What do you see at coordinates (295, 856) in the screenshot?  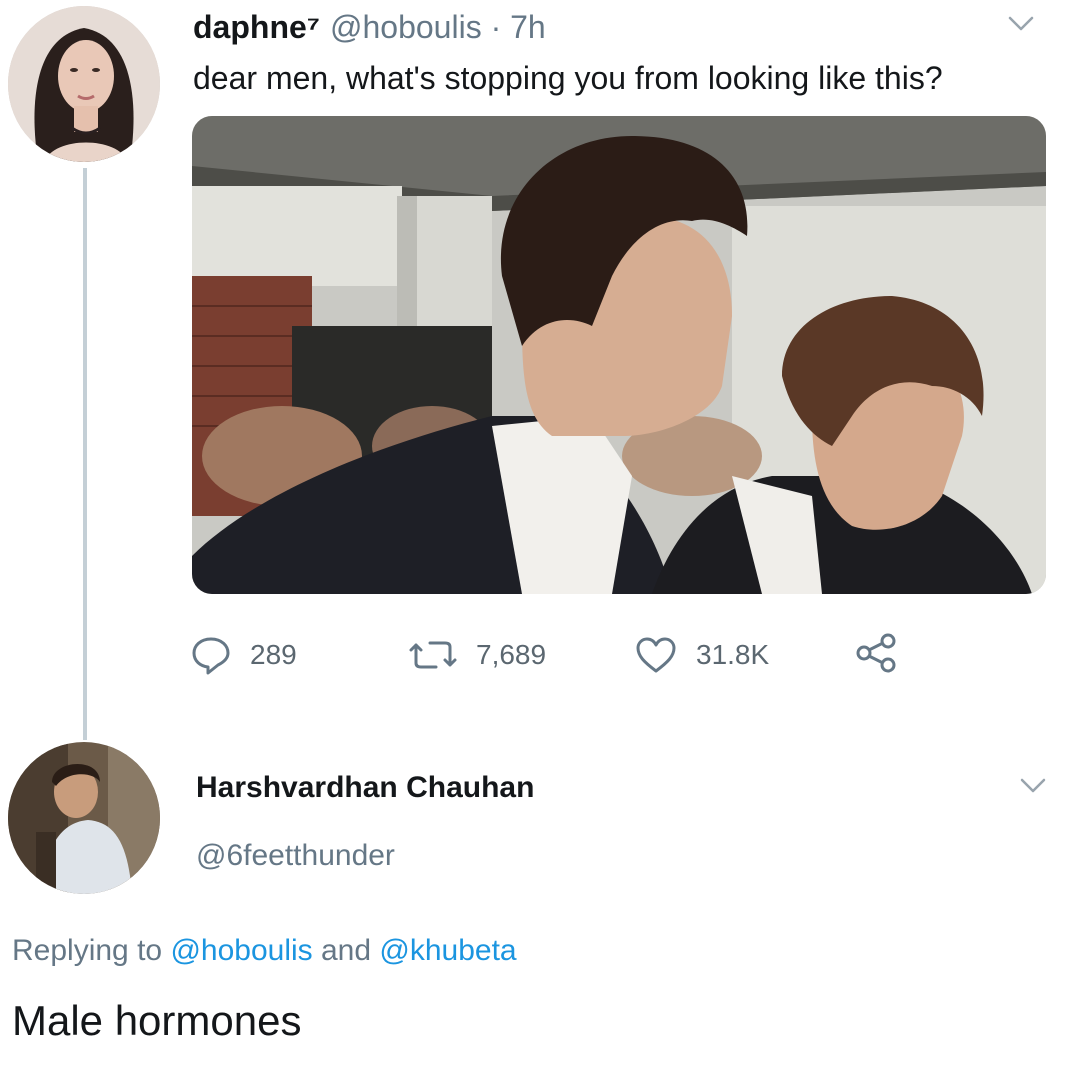 I see `reply-author-handle: @6feetthunder` at bounding box center [295, 856].